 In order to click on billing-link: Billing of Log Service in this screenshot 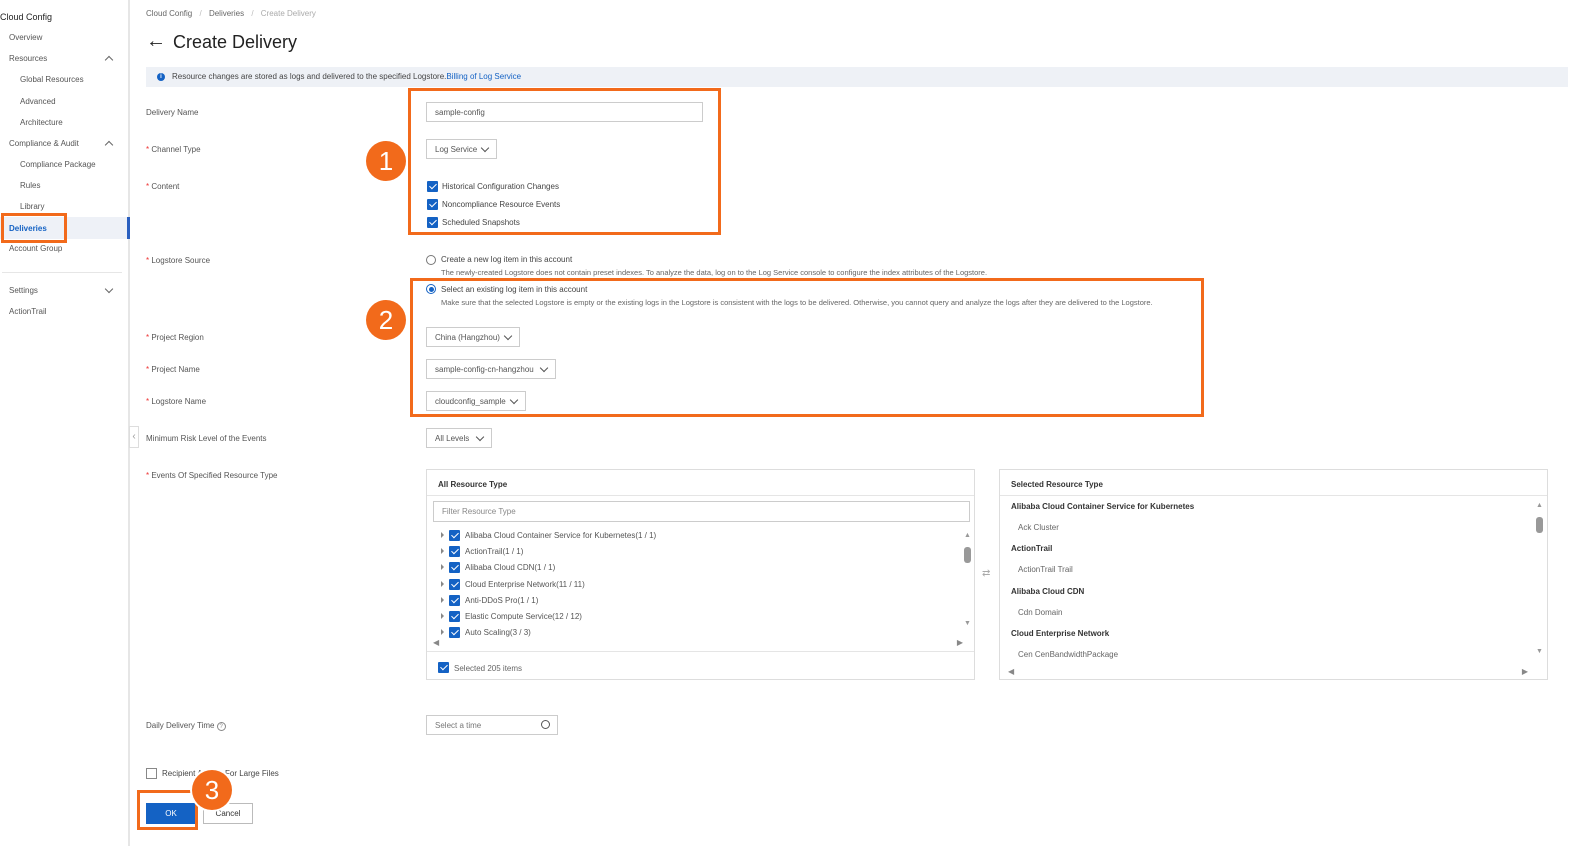, I will do `click(483, 76)`.